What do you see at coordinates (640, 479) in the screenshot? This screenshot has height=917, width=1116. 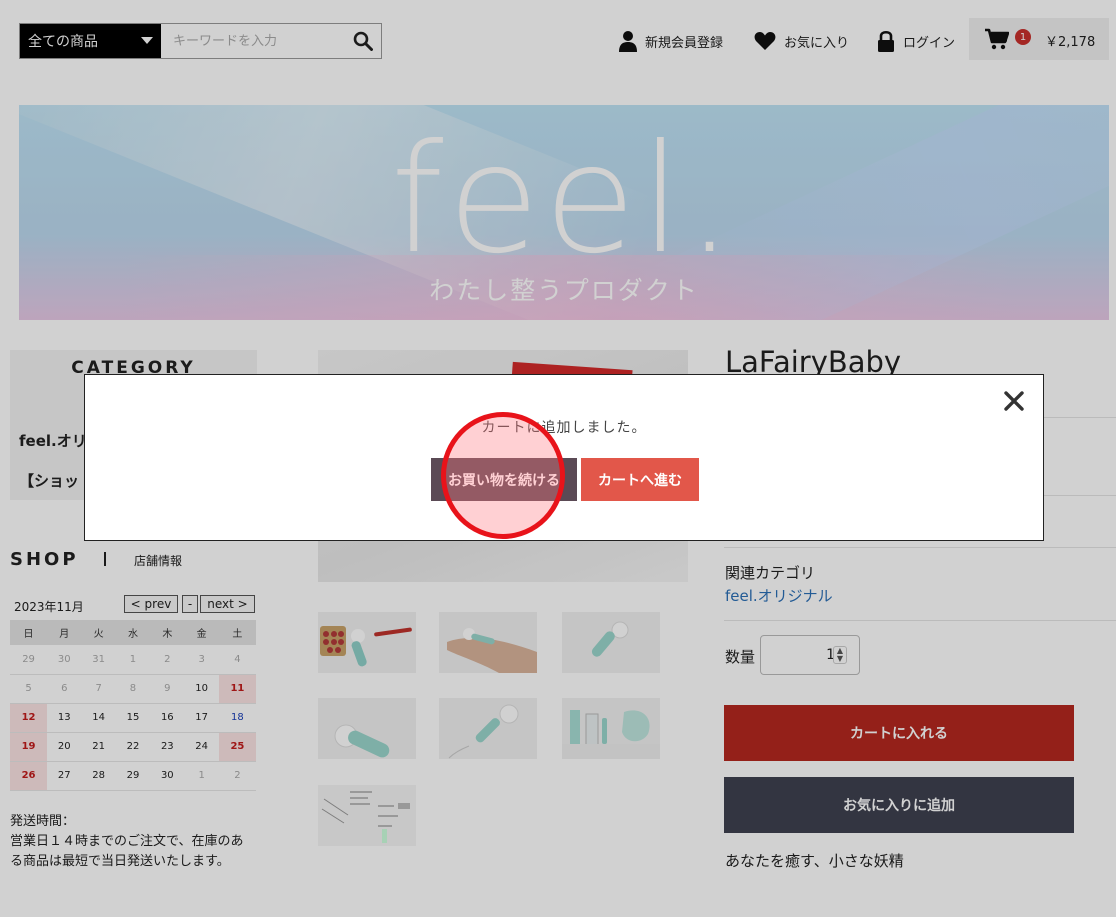 I see `go-to-cart-button: カートへ進む` at bounding box center [640, 479].